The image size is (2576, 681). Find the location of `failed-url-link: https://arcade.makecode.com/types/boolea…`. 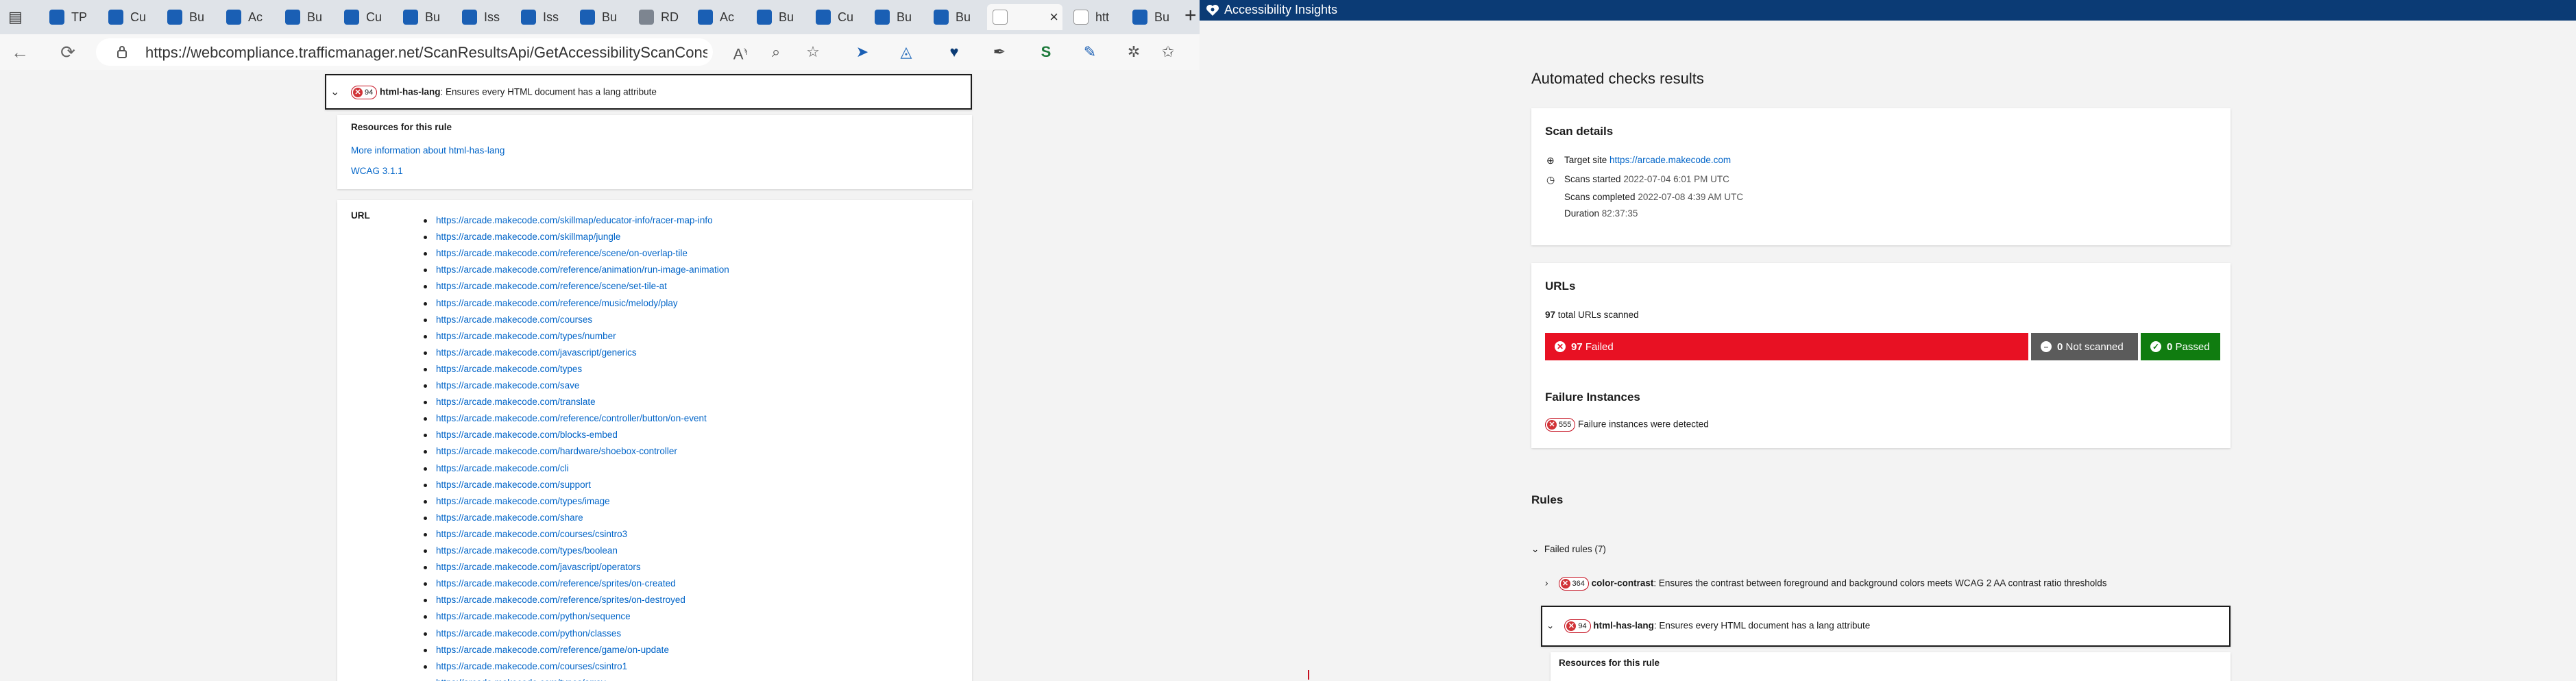

failed-url-link: https://arcade.makecode.com/types/boolea… is located at coordinates (527, 550).